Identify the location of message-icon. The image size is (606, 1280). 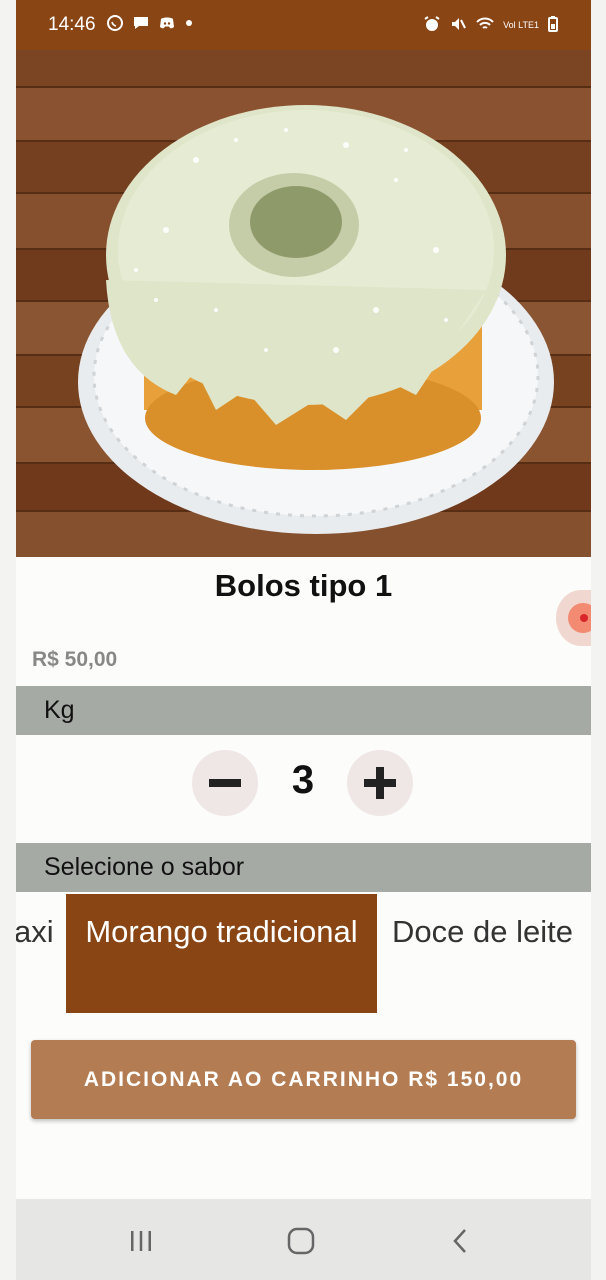
(141, 25).